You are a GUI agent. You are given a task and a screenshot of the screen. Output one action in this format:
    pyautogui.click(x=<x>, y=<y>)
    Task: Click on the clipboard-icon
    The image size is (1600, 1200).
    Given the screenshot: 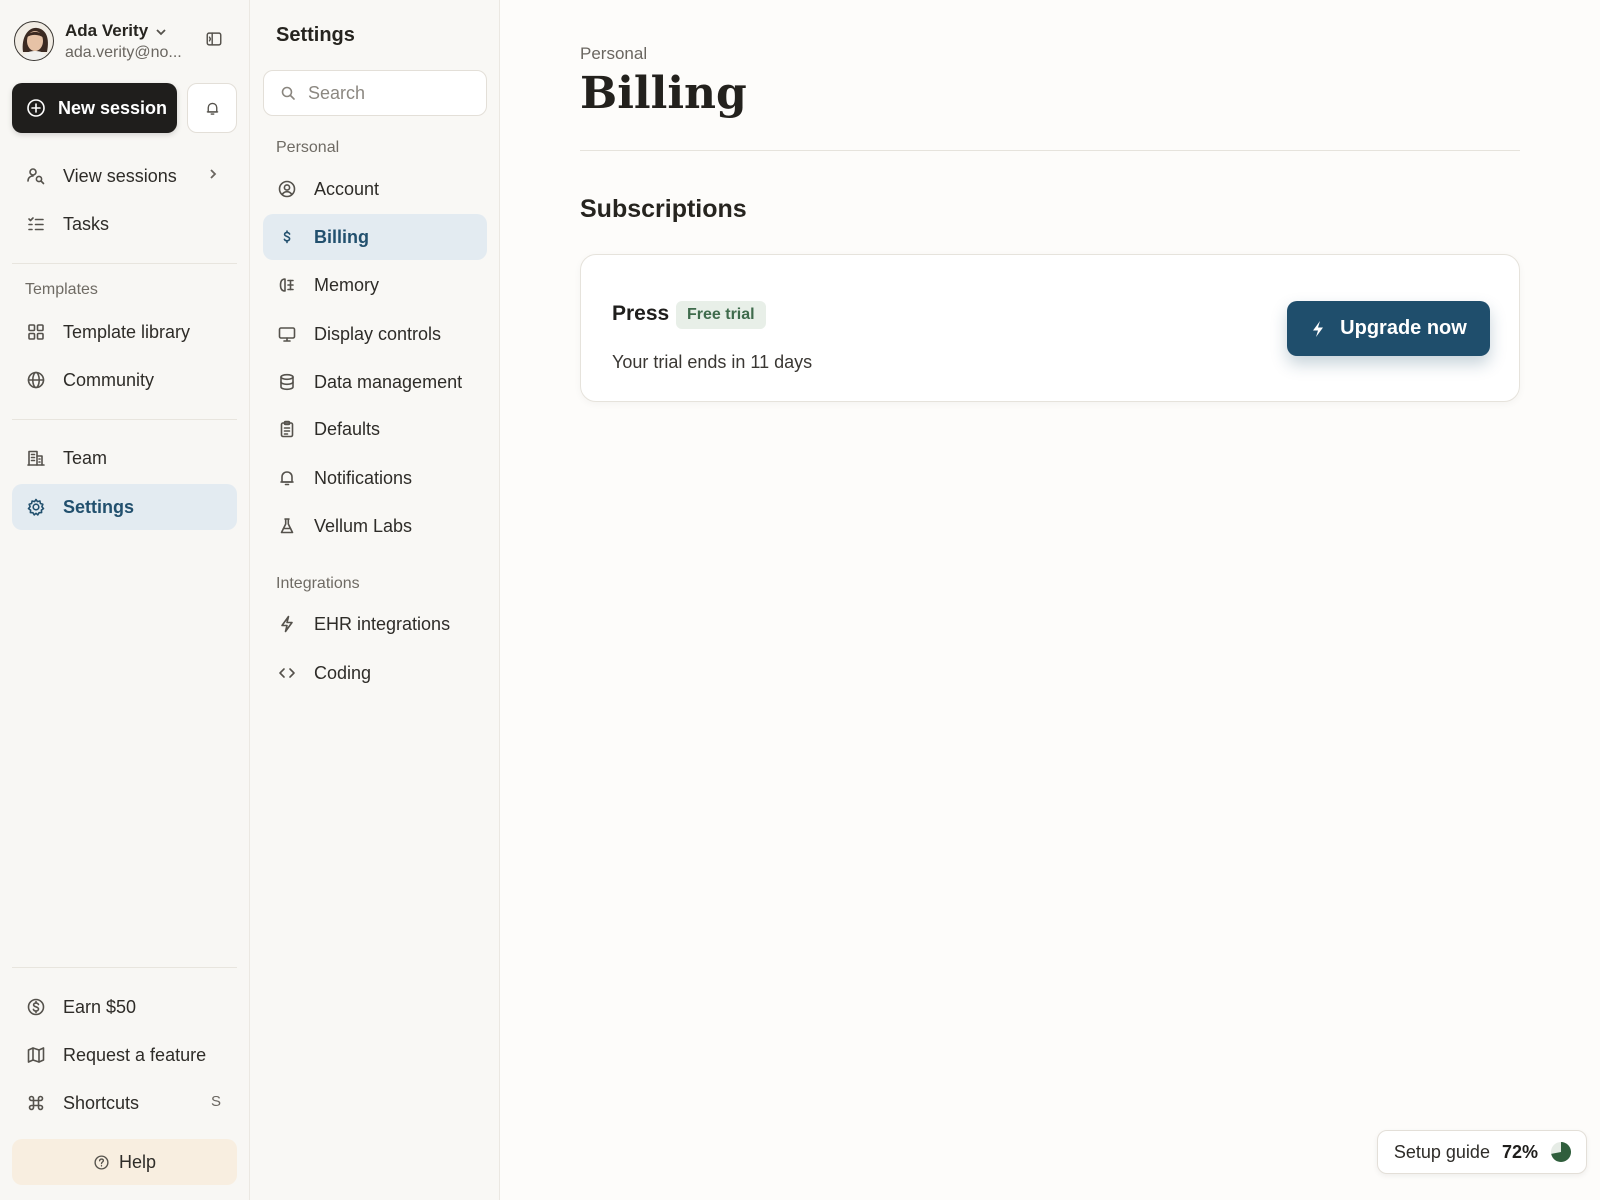 What is the action you would take?
    pyautogui.click(x=287, y=429)
    